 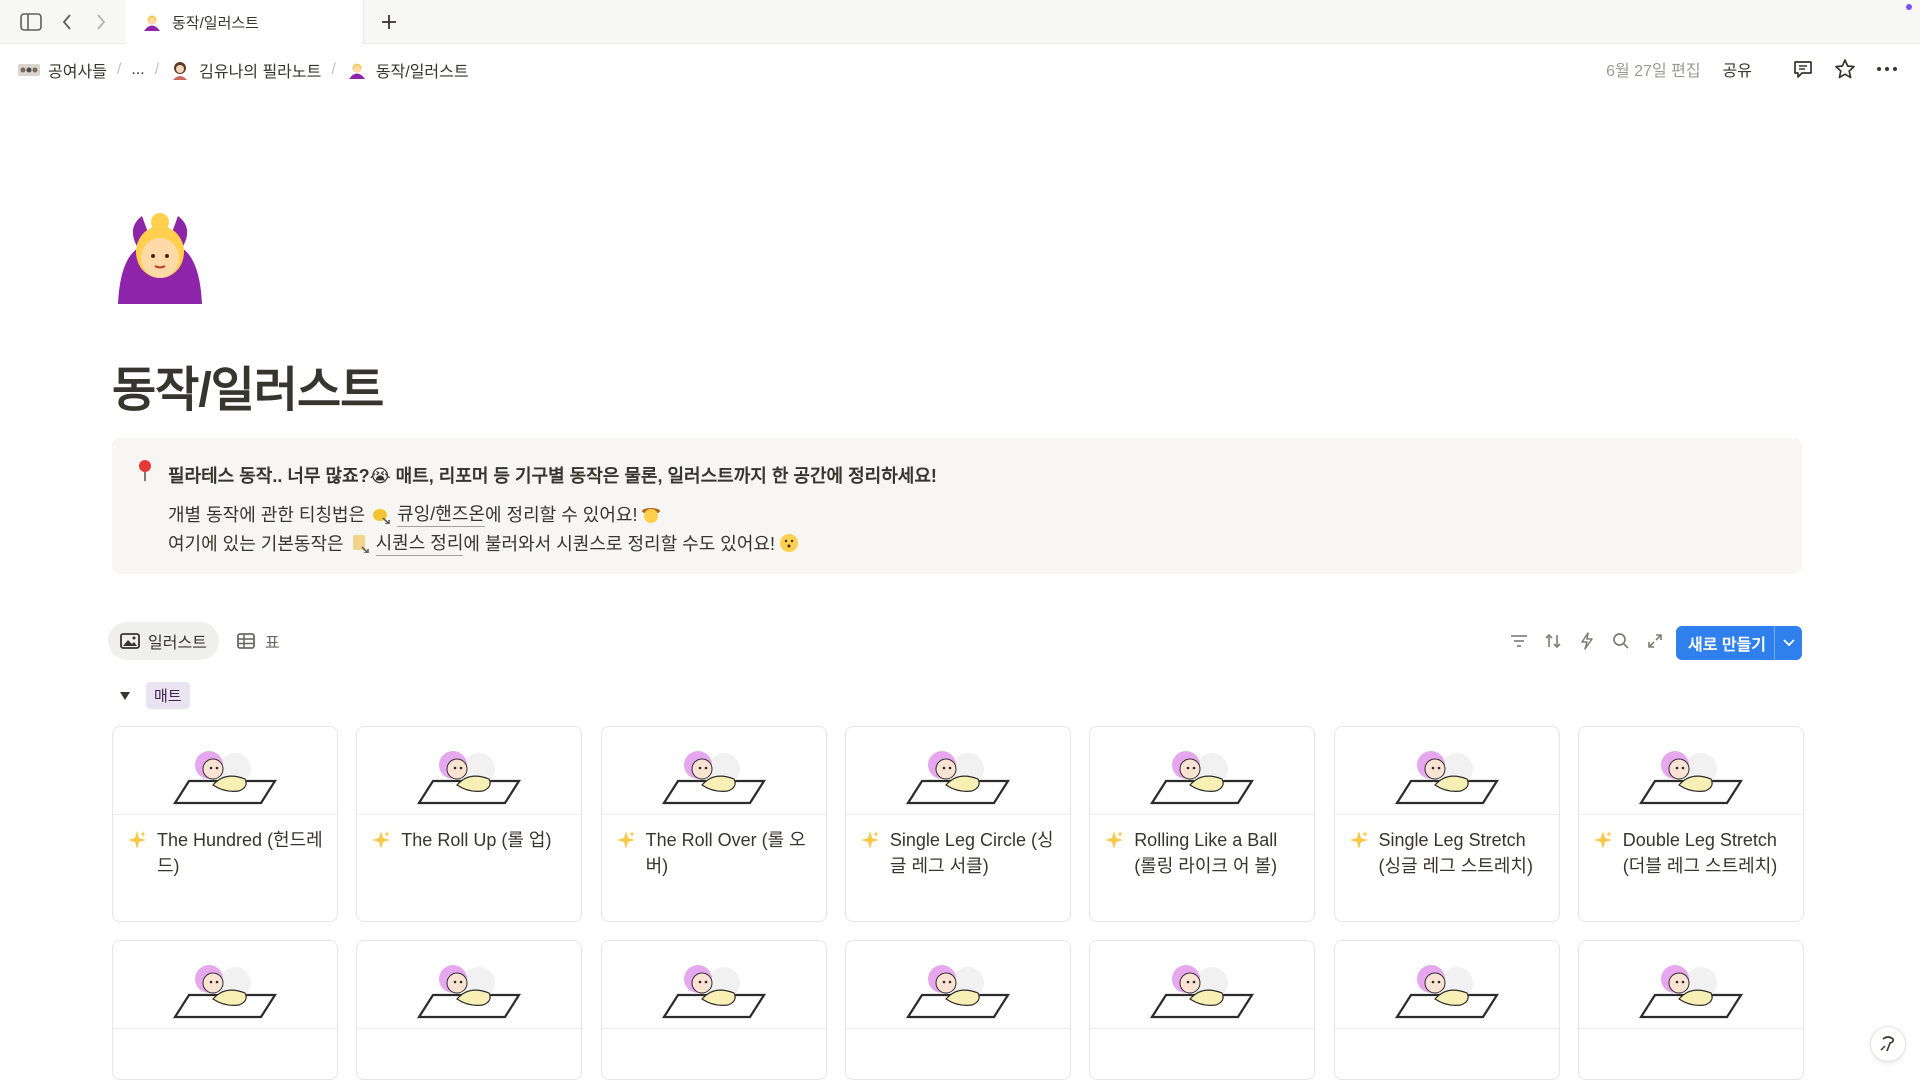 What do you see at coordinates (1653, 71) in the screenshot?
I see `last-edited: 6월 27일 편집` at bounding box center [1653, 71].